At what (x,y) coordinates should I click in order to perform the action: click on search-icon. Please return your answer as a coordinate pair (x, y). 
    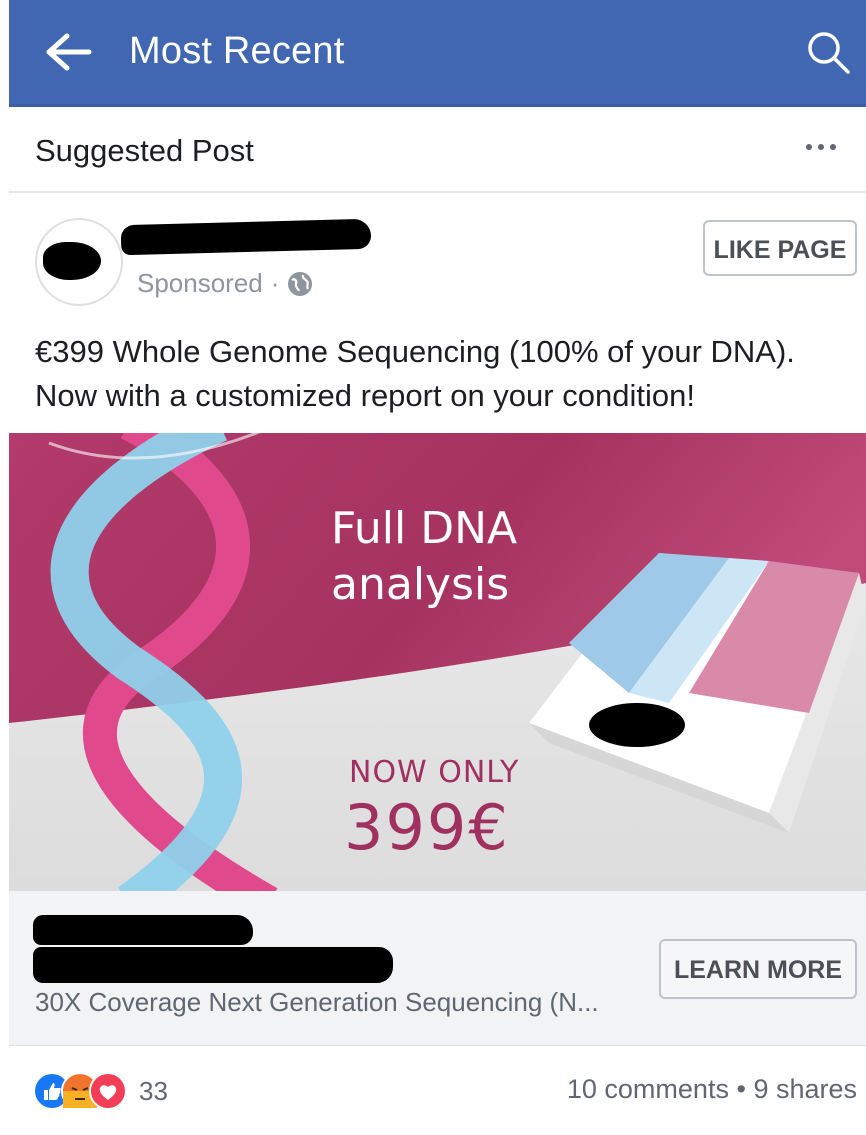
    Looking at the image, I should click on (828, 52).